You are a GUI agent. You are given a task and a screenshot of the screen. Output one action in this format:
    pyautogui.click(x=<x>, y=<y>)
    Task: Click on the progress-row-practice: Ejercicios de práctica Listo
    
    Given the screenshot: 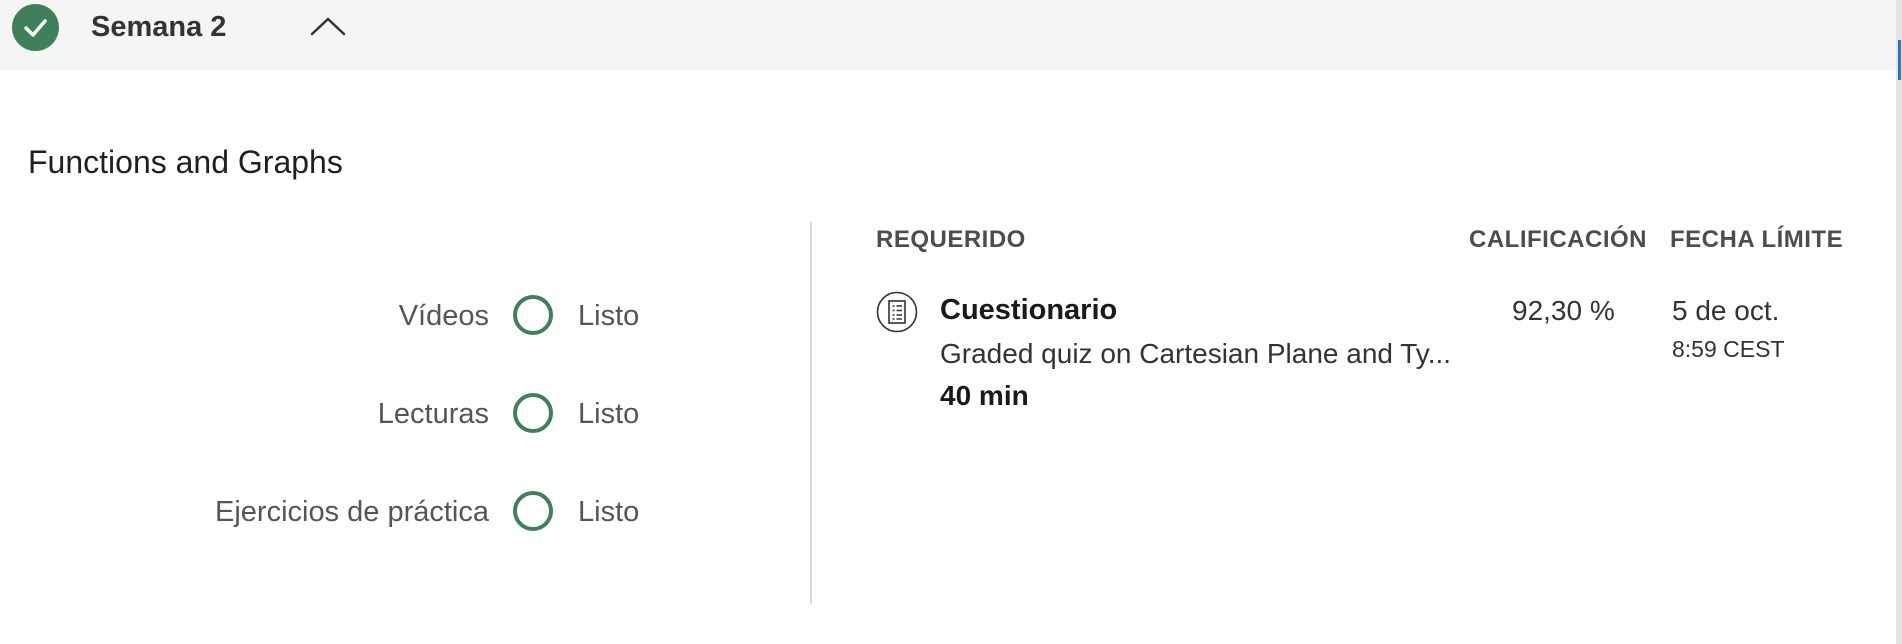 What is the action you would take?
    pyautogui.click(x=350, y=513)
    